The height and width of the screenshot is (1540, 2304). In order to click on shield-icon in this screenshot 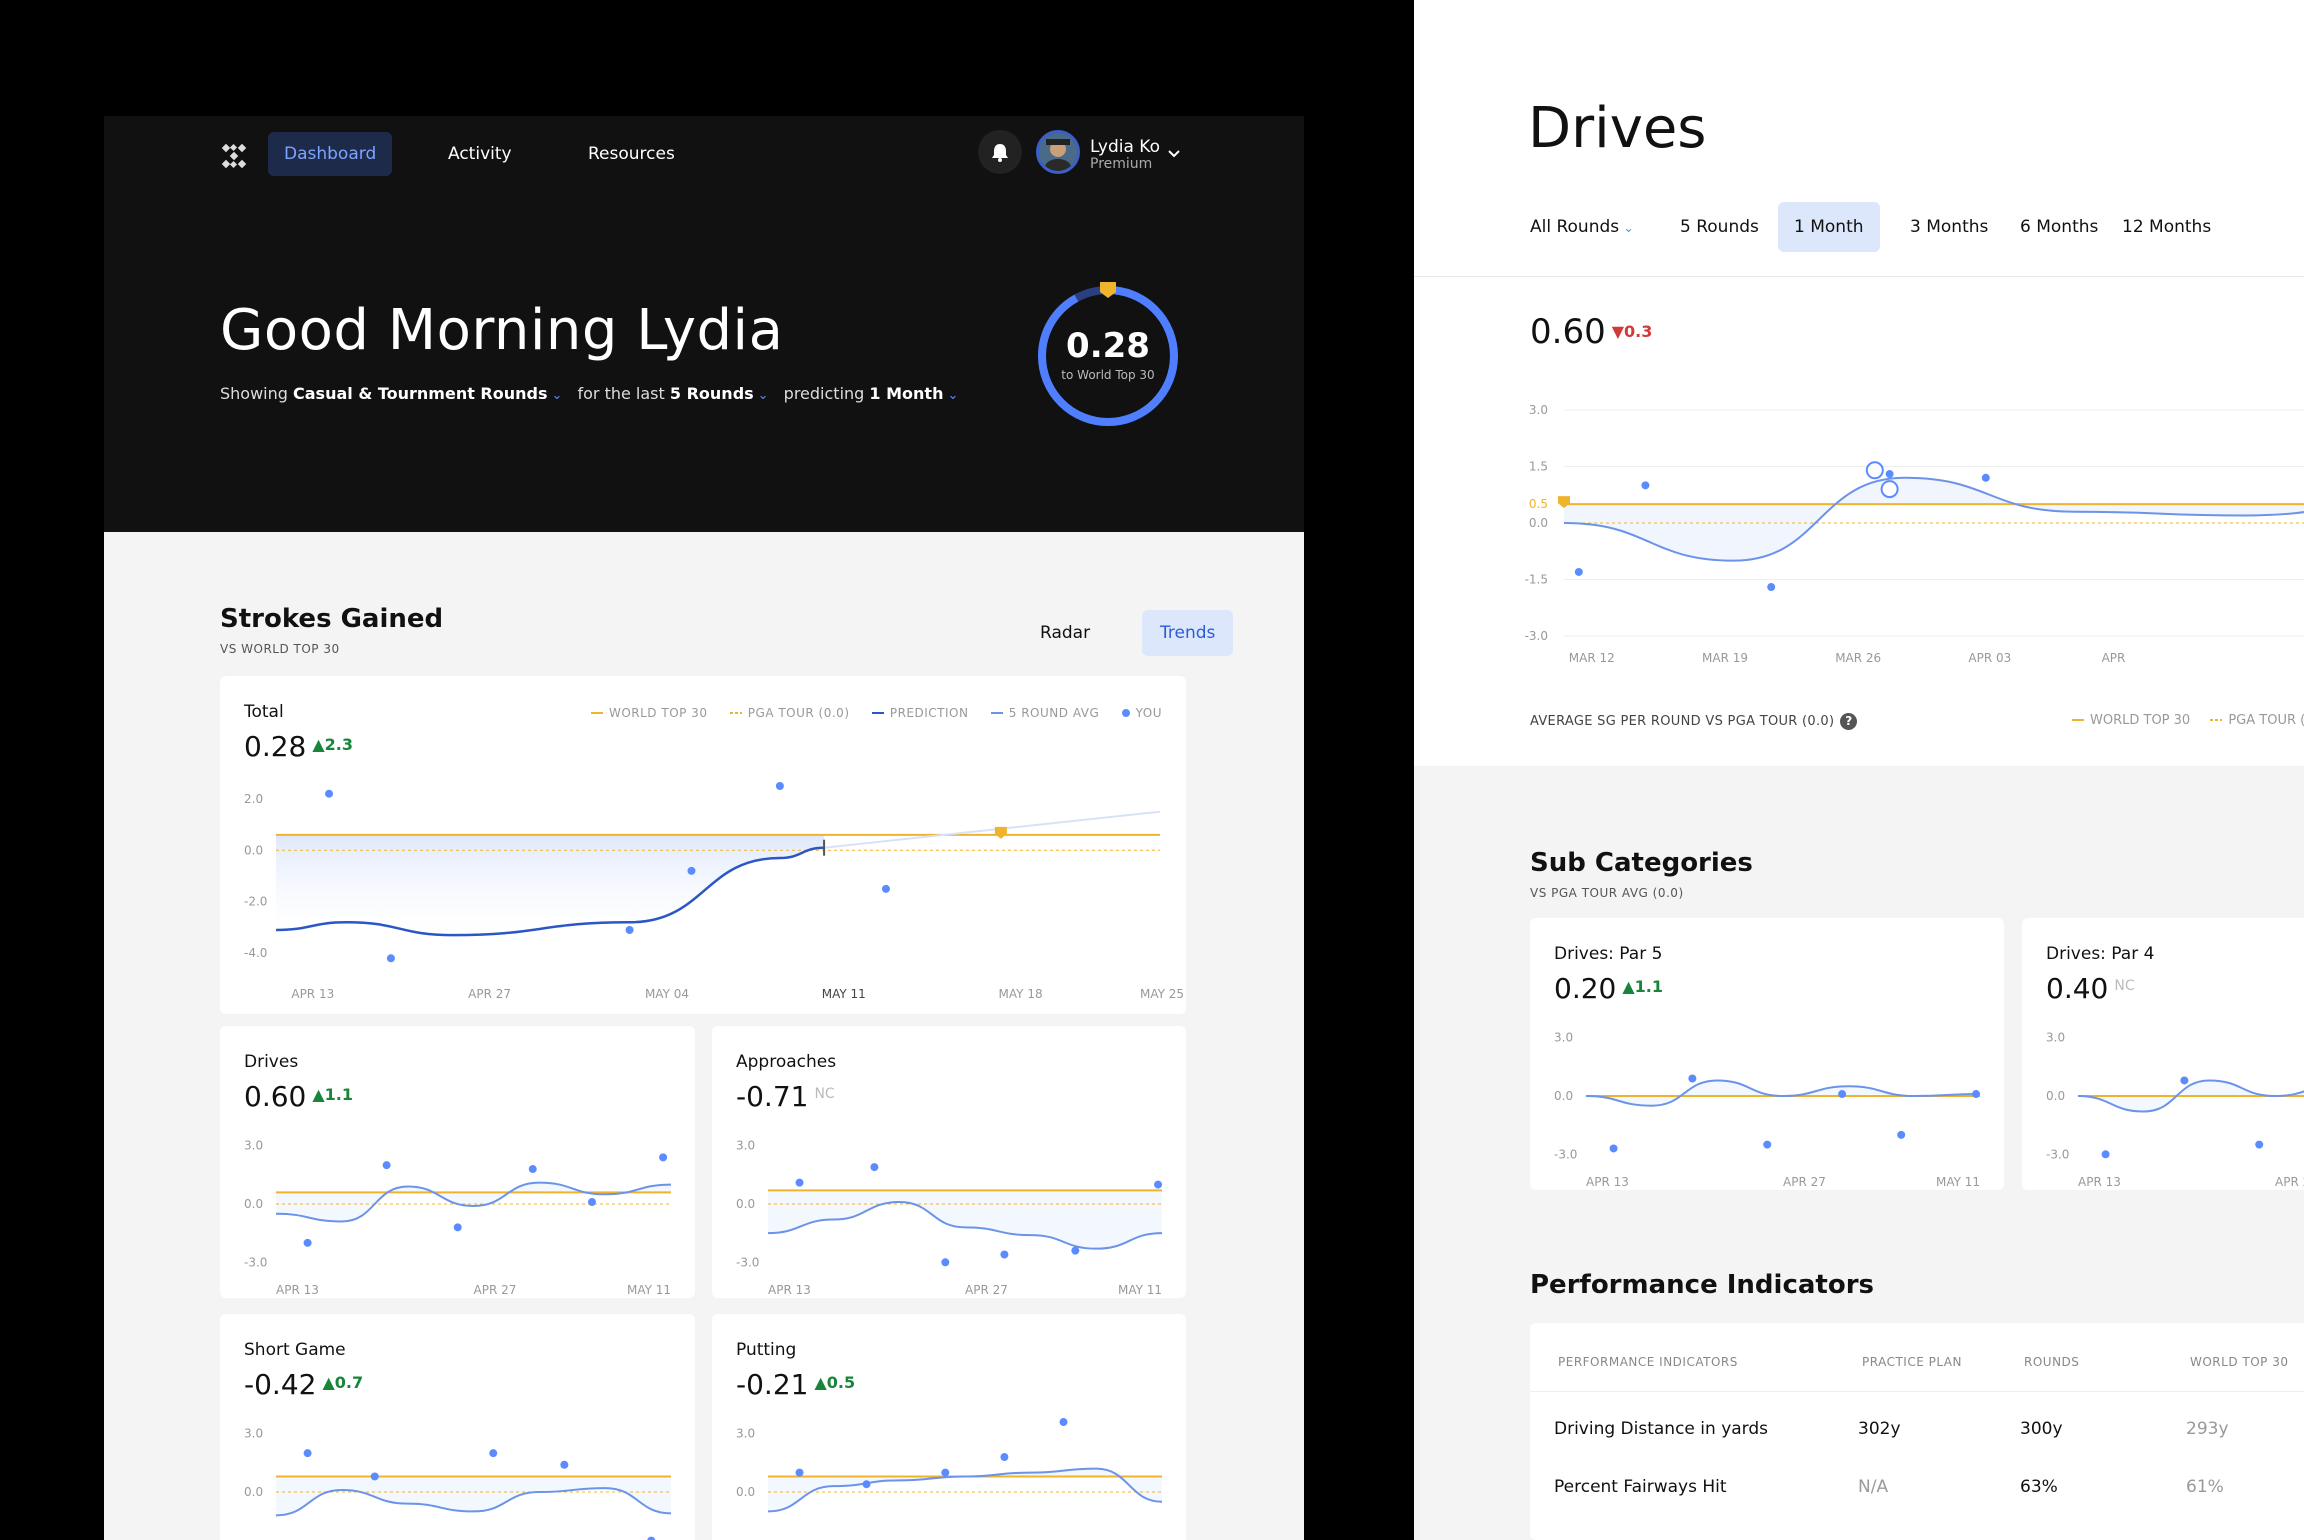, I will do `click(1108, 290)`.